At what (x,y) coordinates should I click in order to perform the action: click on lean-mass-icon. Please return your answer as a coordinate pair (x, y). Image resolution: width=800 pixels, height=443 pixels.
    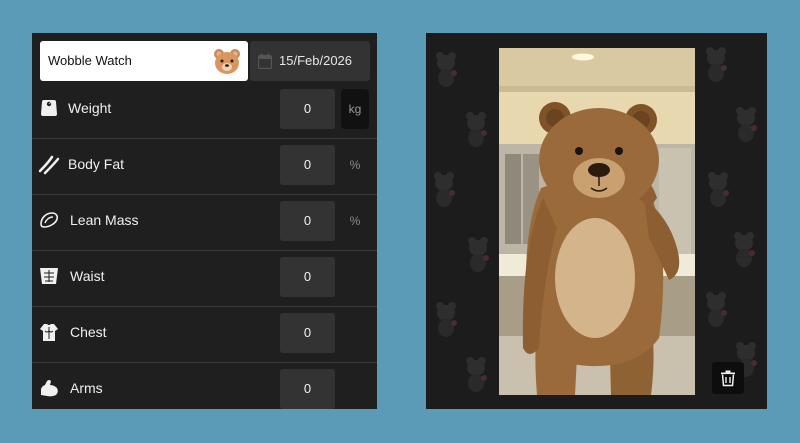
    Looking at the image, I should click on (49, 220).